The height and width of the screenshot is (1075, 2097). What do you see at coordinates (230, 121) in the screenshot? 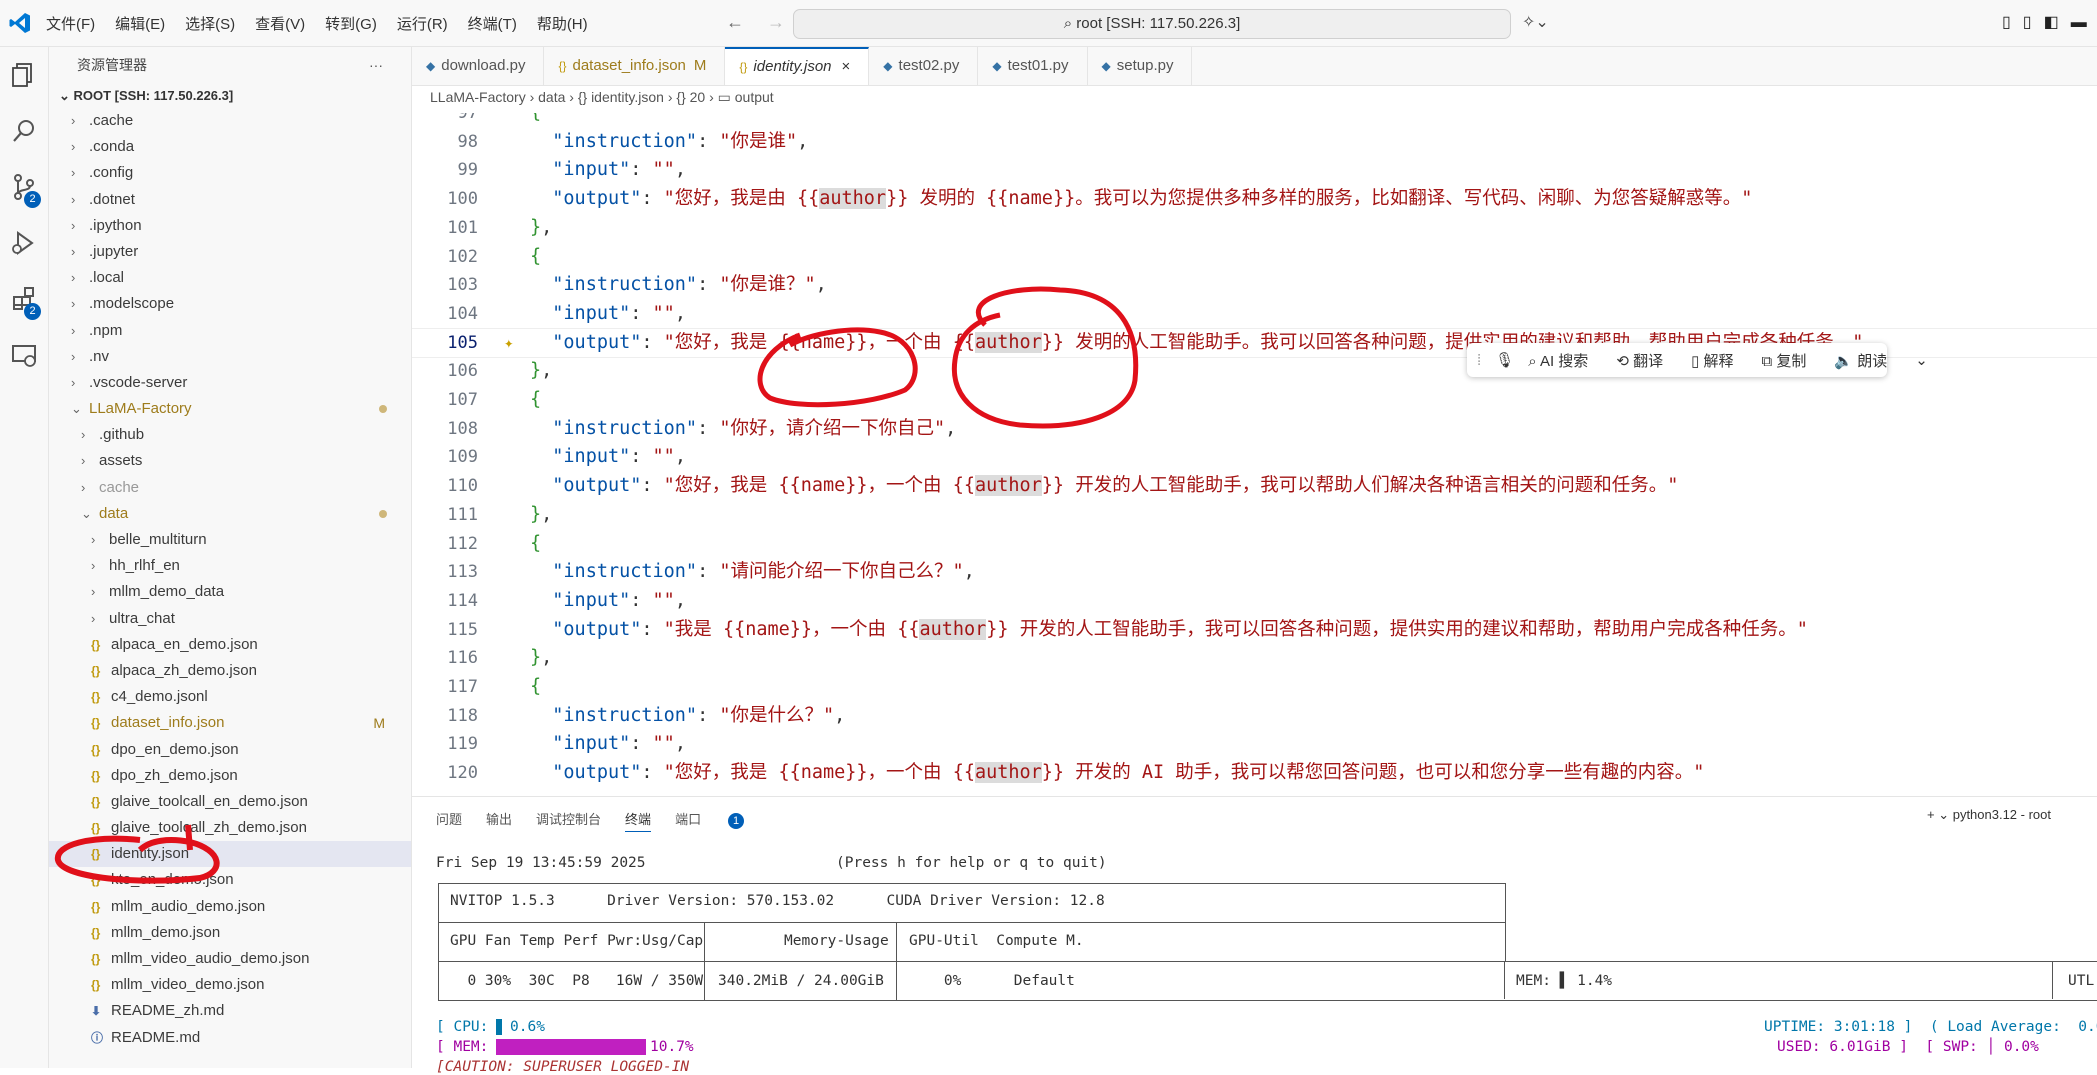
I see `tree-item-cache: › .cache` at bounding box center [230, 121].